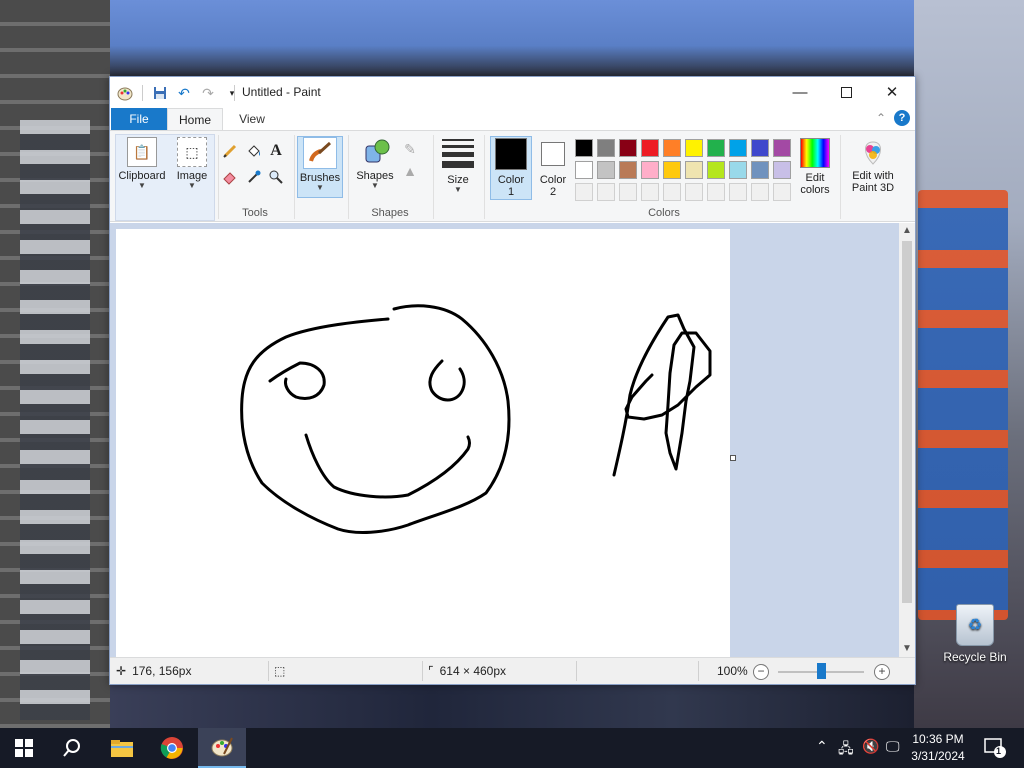  What do you see at coordinates (320, 163) in the screenshot?
I see `brushes-button: Brushes ▼` at bounding box center [320, 163].